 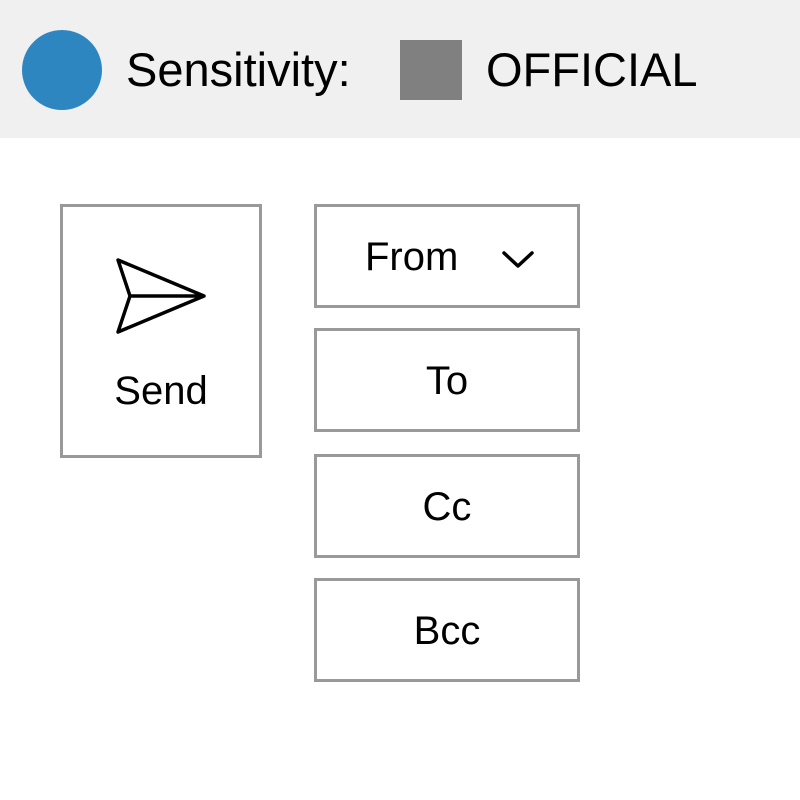 I want to click on cc-button: Cc, so click(x=447, y=506).